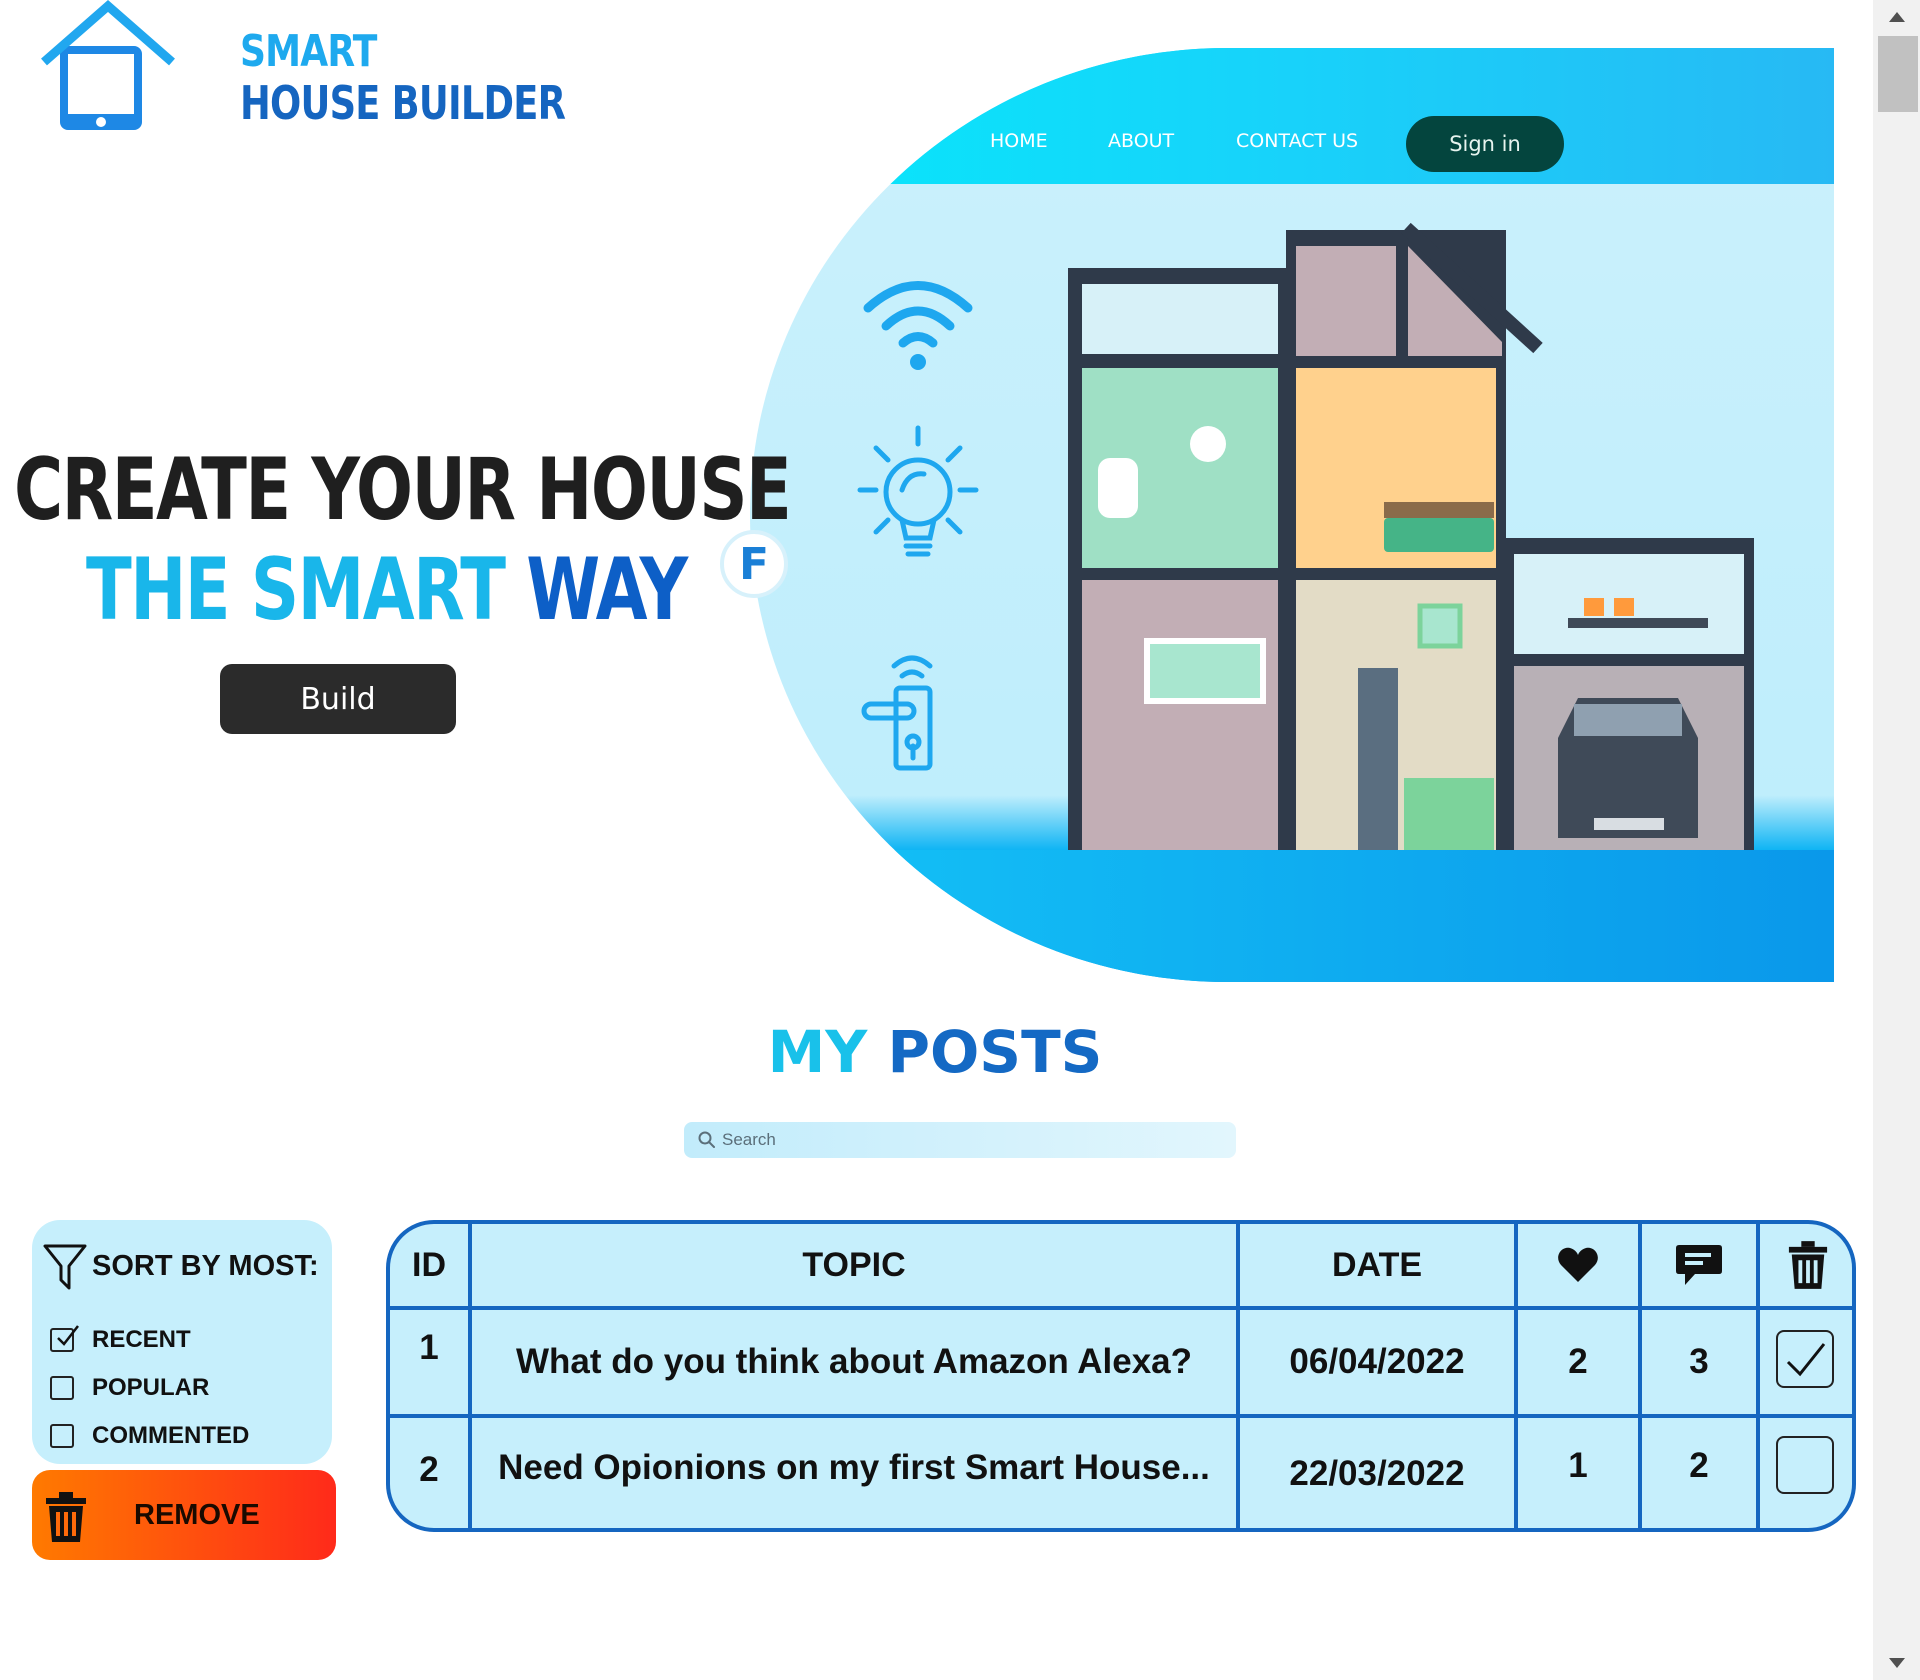 This screenshot has height=1680, width=1920. Describe the element at coordinates (338, 699) in the screenshot. I see `build-button: Build` at that location.